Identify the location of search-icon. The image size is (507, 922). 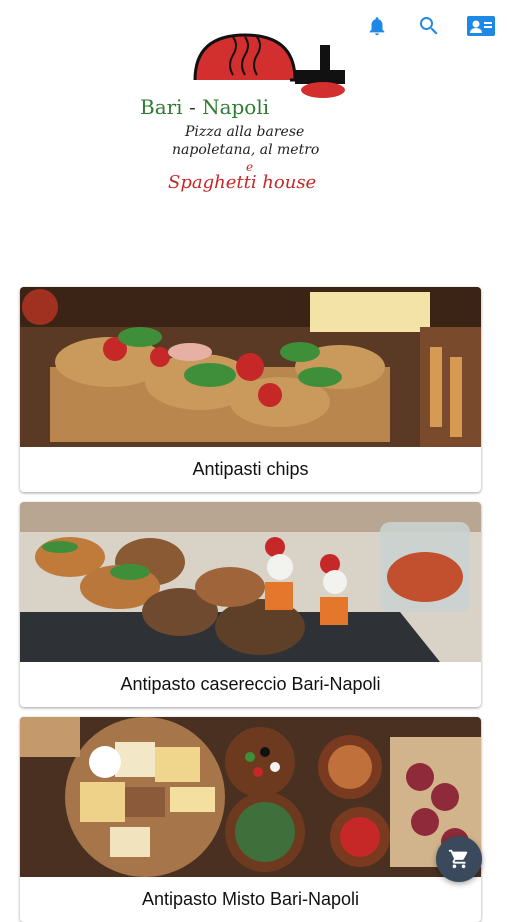
(429, 26).